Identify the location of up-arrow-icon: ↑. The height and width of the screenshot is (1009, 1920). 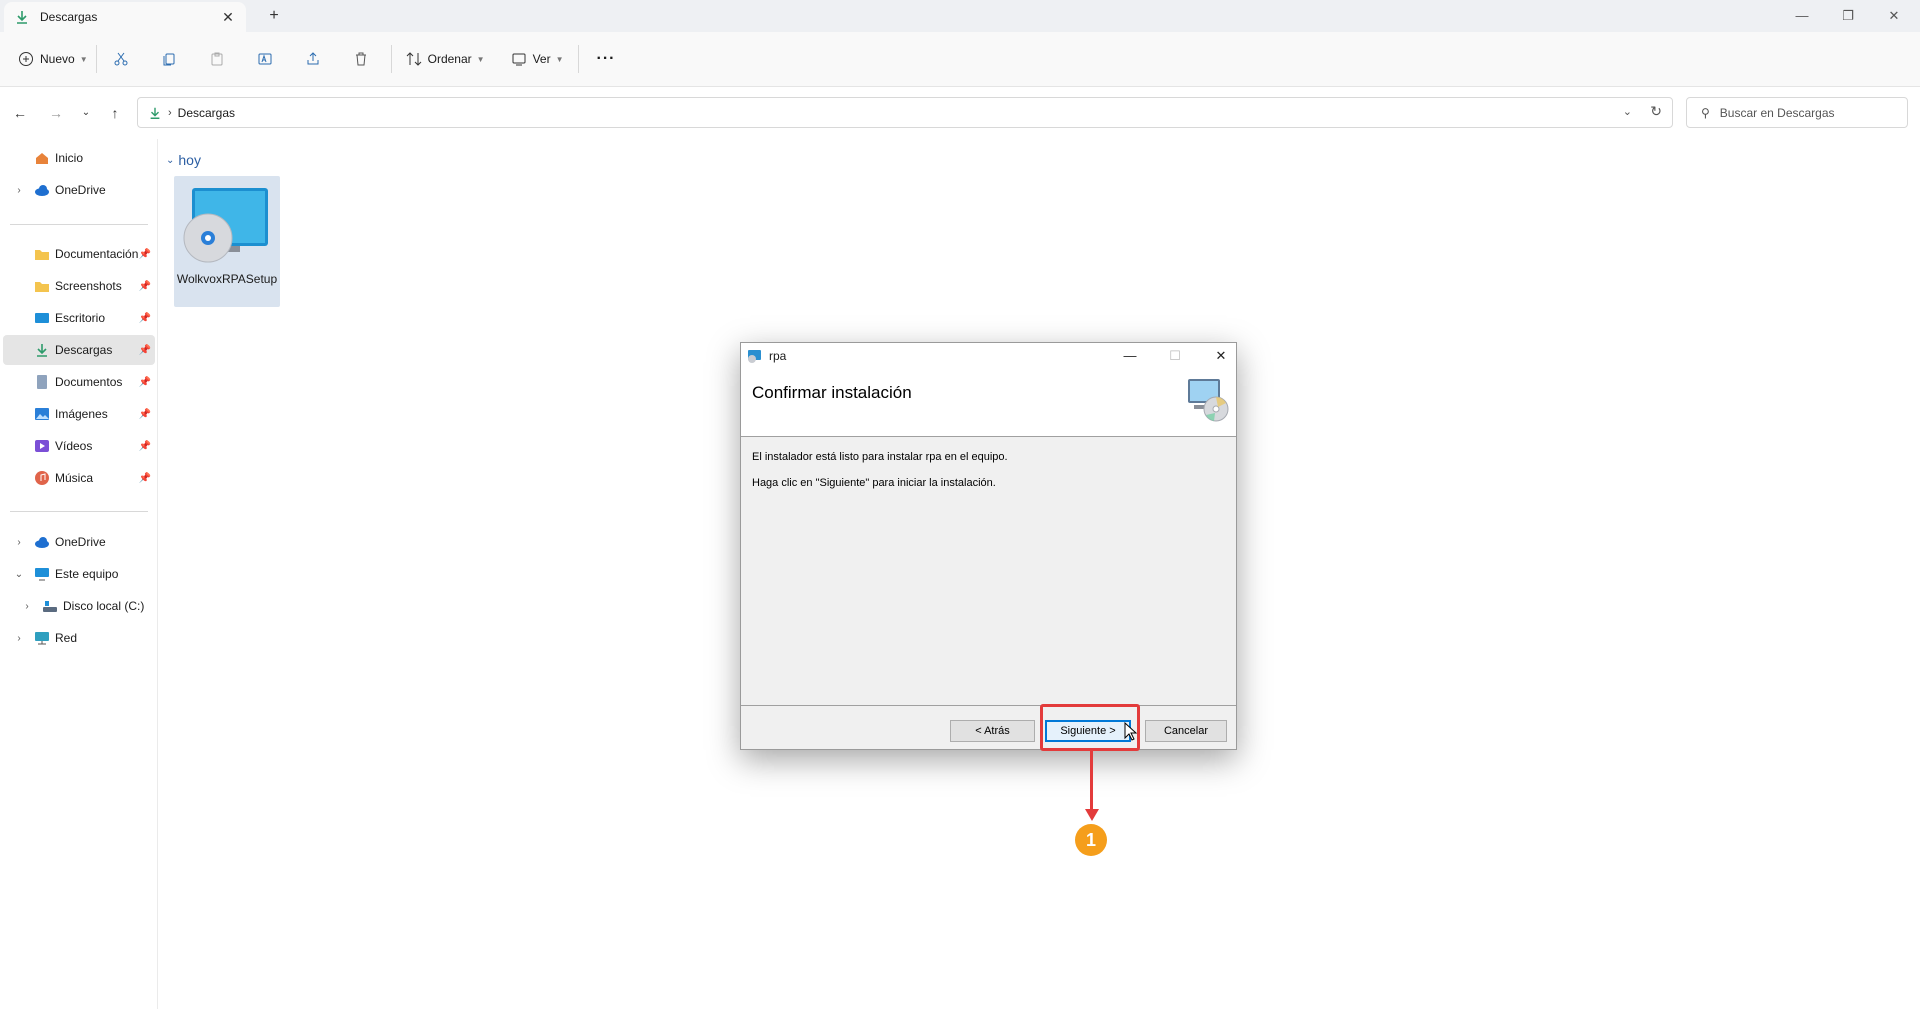
(115, 113).